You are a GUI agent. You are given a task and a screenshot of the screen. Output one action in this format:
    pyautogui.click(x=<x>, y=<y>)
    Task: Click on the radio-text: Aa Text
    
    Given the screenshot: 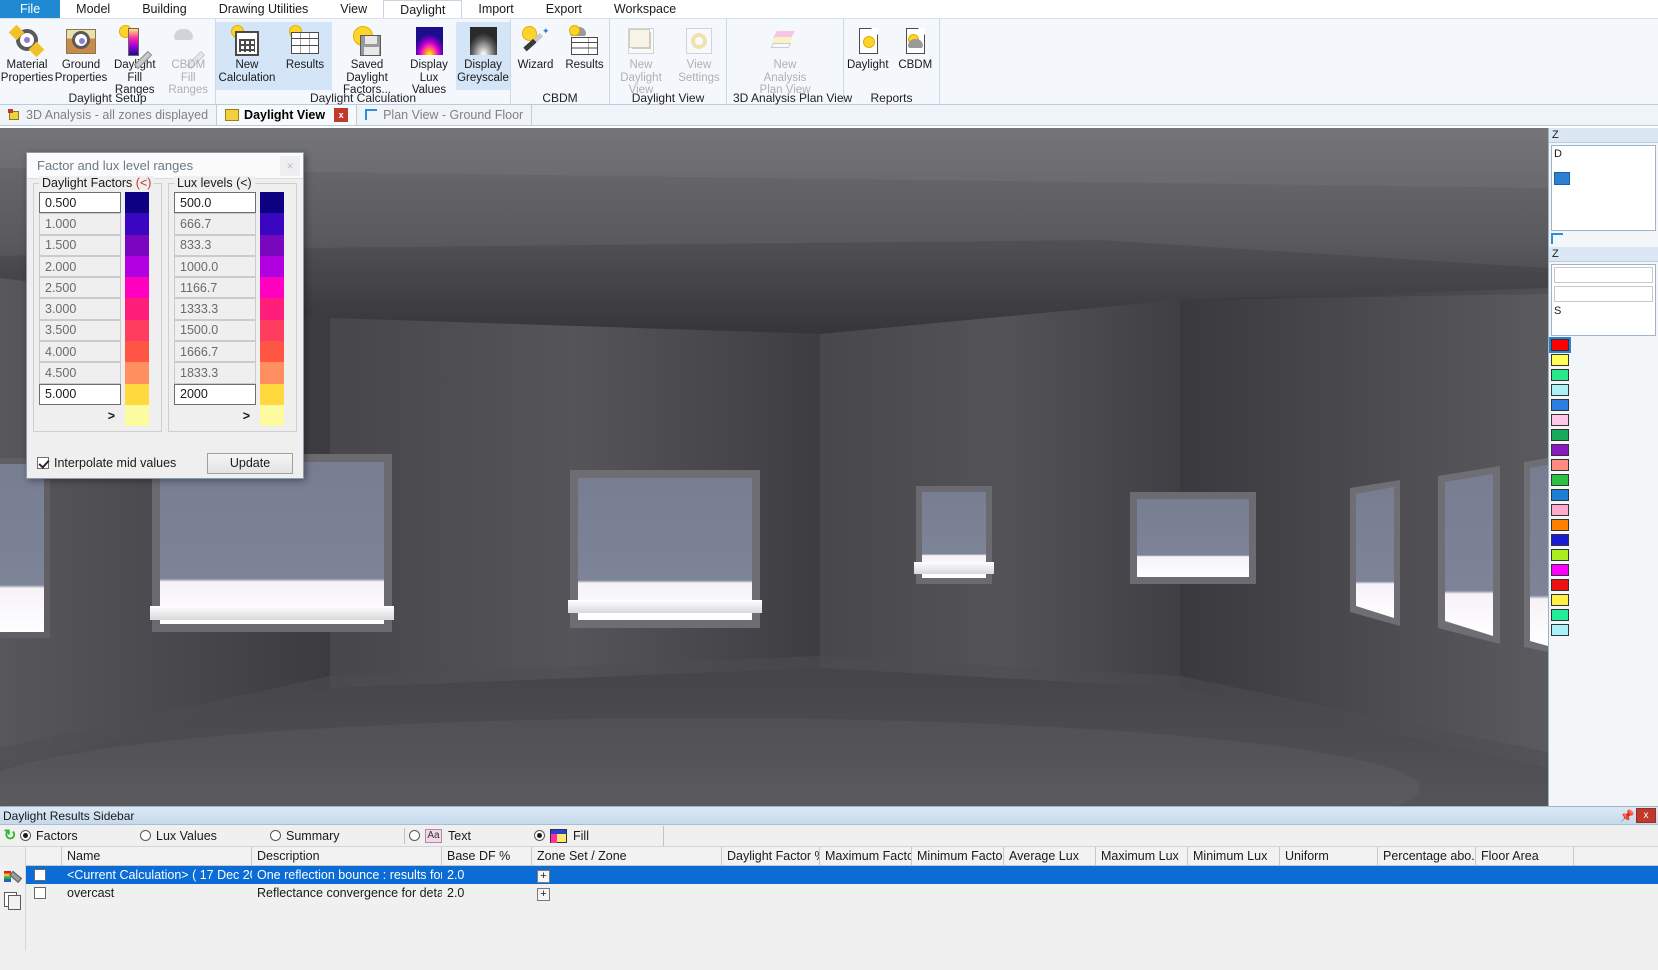 What is the action you would take?
    pyautogui.click(x=471, y=835)
    